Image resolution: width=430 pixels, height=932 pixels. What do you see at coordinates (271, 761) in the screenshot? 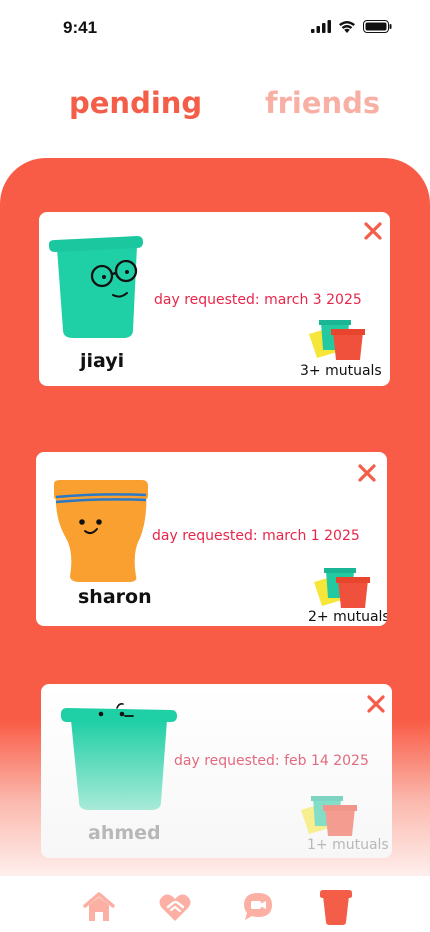
I see `request-date: day requested: feb 14 2025` at bounding box center [271, 761].